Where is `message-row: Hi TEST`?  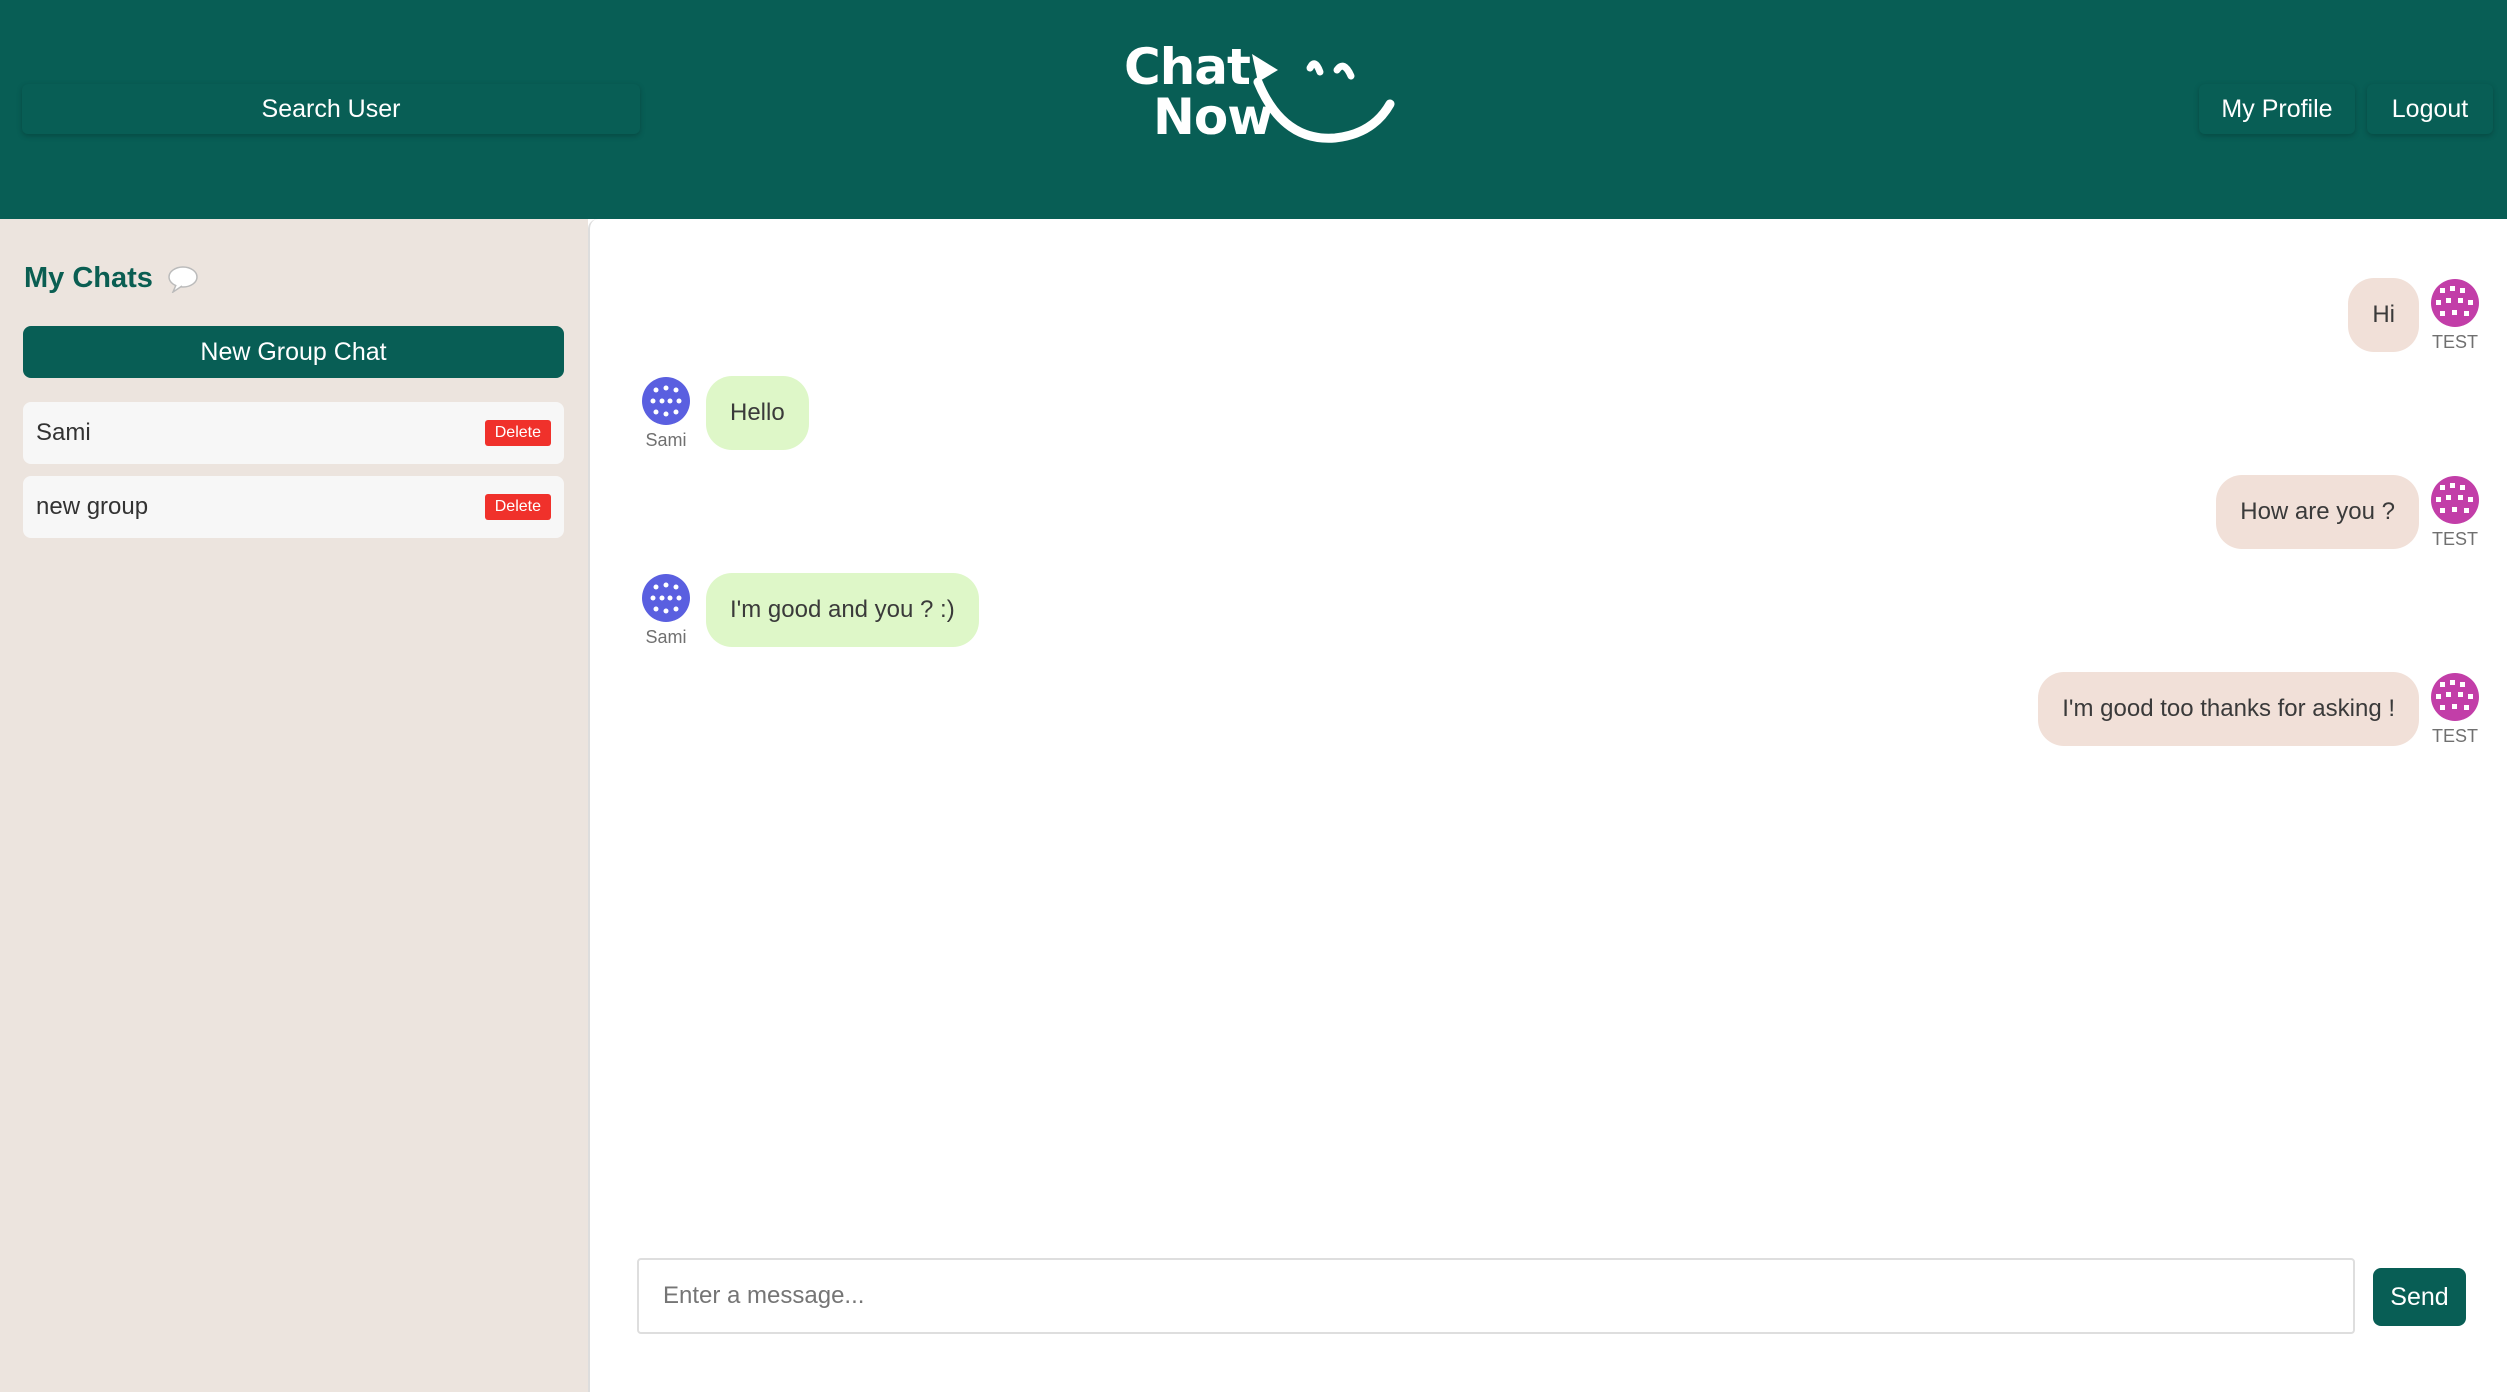 message-row: Hi TEST is located at coordinates (2416, 315).